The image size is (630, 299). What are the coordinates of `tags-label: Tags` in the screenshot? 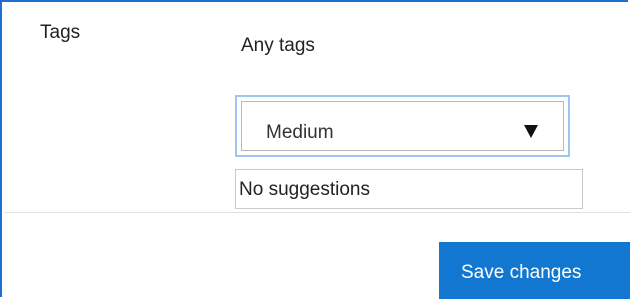 It's located at (60, 32).